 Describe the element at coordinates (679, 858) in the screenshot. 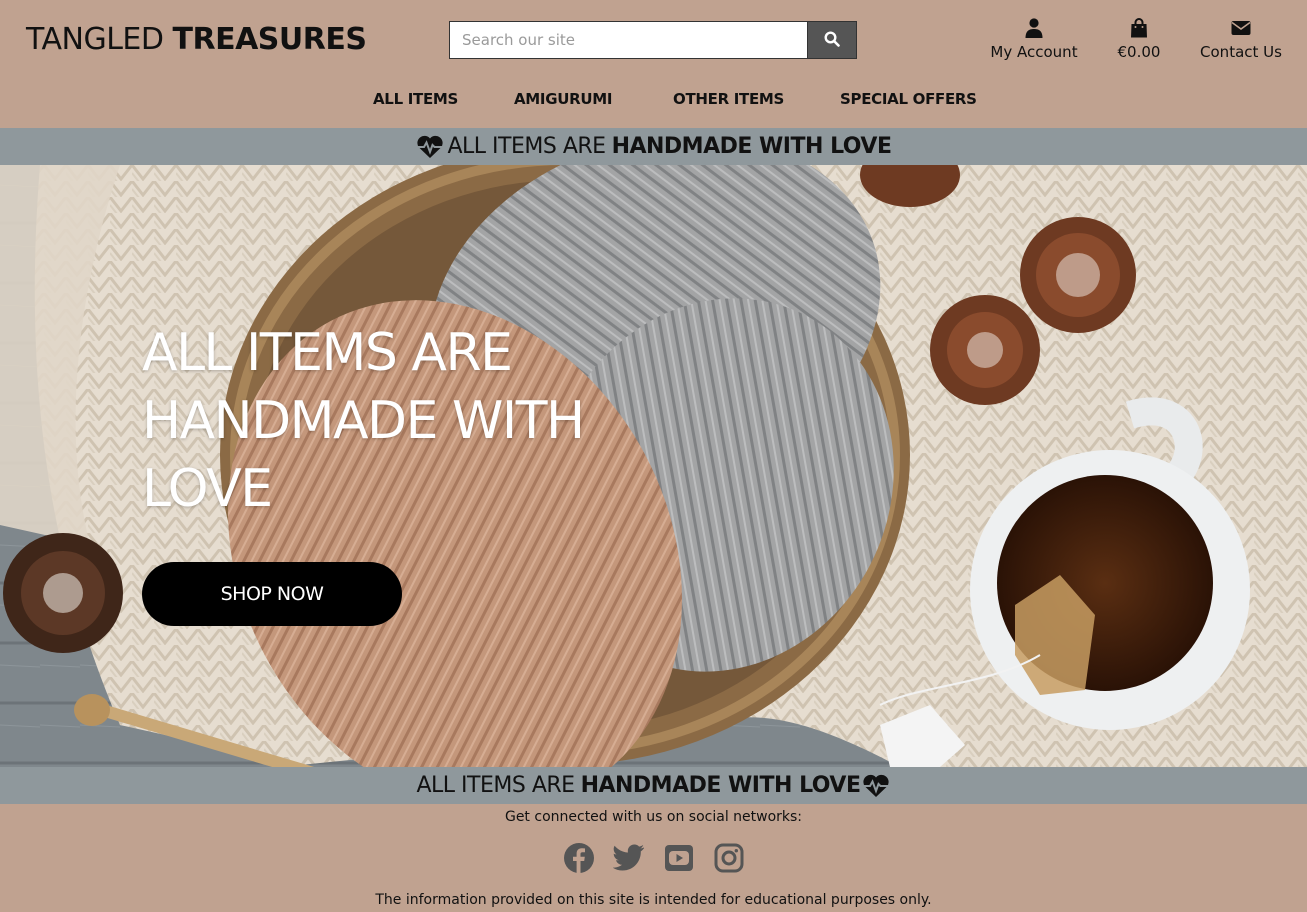

I see `youtube-icon` at that location.